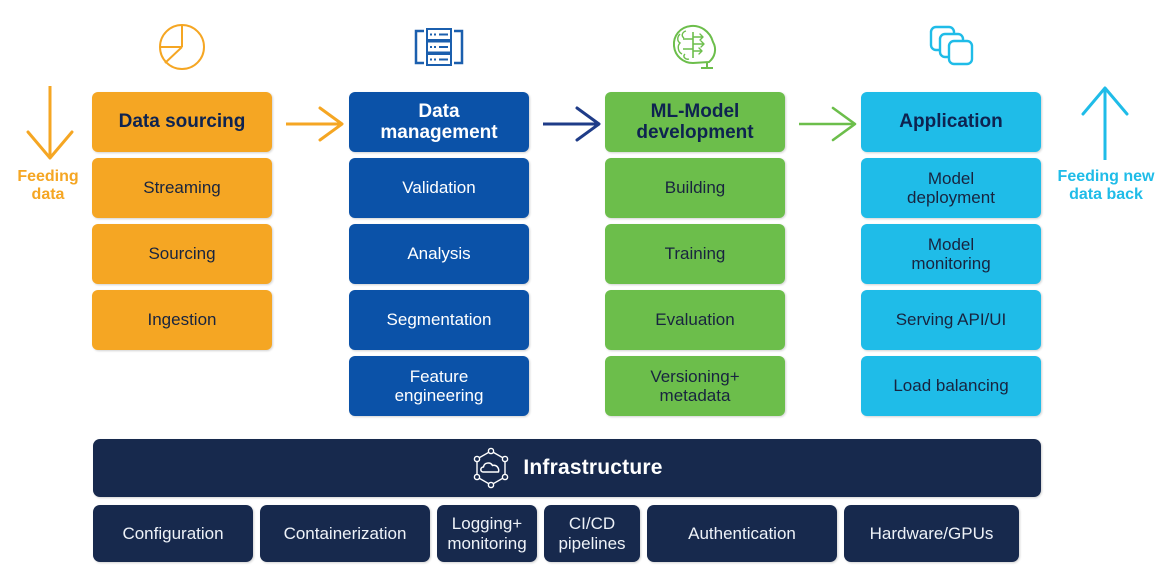 This screenshot has height=574, width=1172. I want to click on list-item-label: Load balancing, so click(951, 386).